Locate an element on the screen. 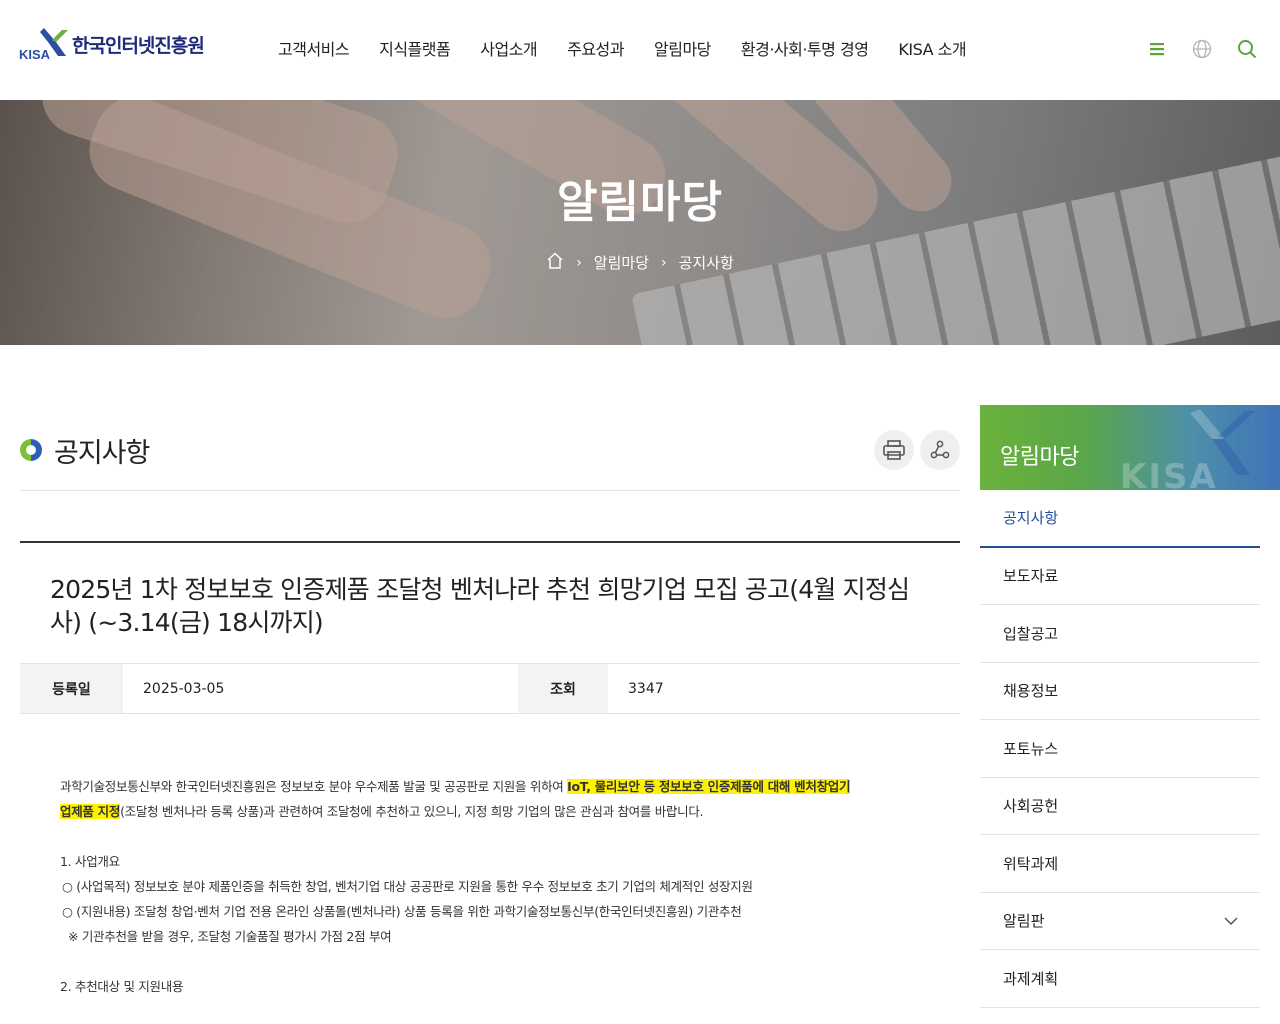 This screenshot has height=1024, width=1280. side-item-recruit: 채용정보 is located at coordinates (1120, 691).